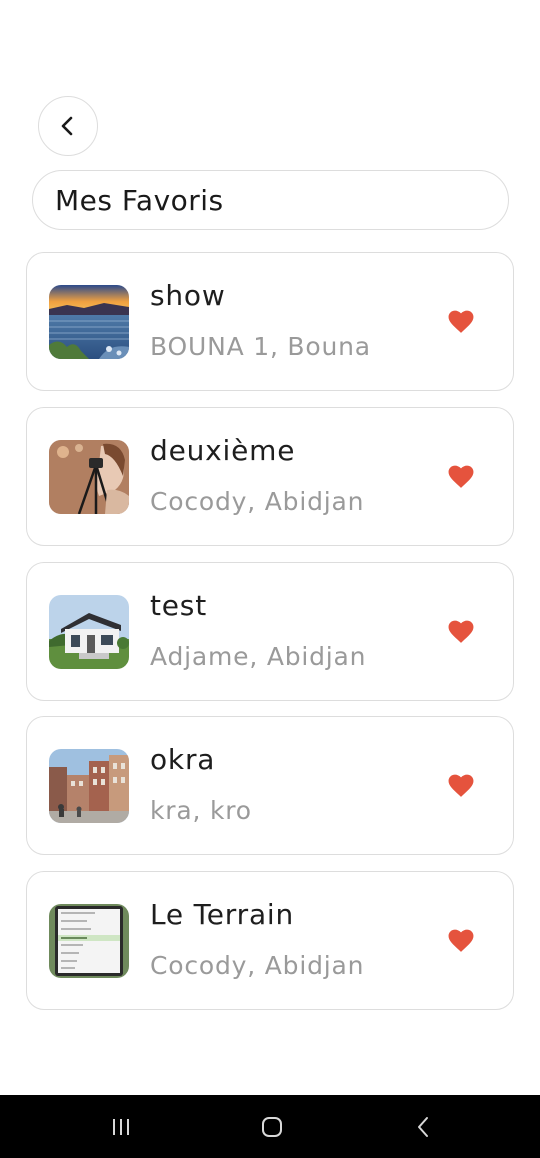  I want to click on favorite-card: deuxième Cocody, Abidjan, so click(270, 476).